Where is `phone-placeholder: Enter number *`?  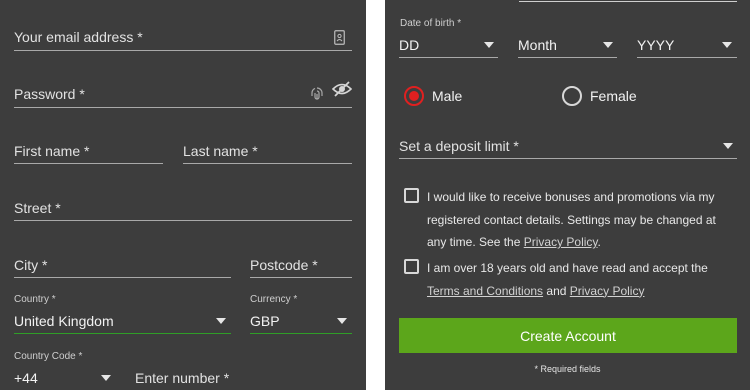 phone-placeholder: Enter number * is located at coordinates (182, 378).